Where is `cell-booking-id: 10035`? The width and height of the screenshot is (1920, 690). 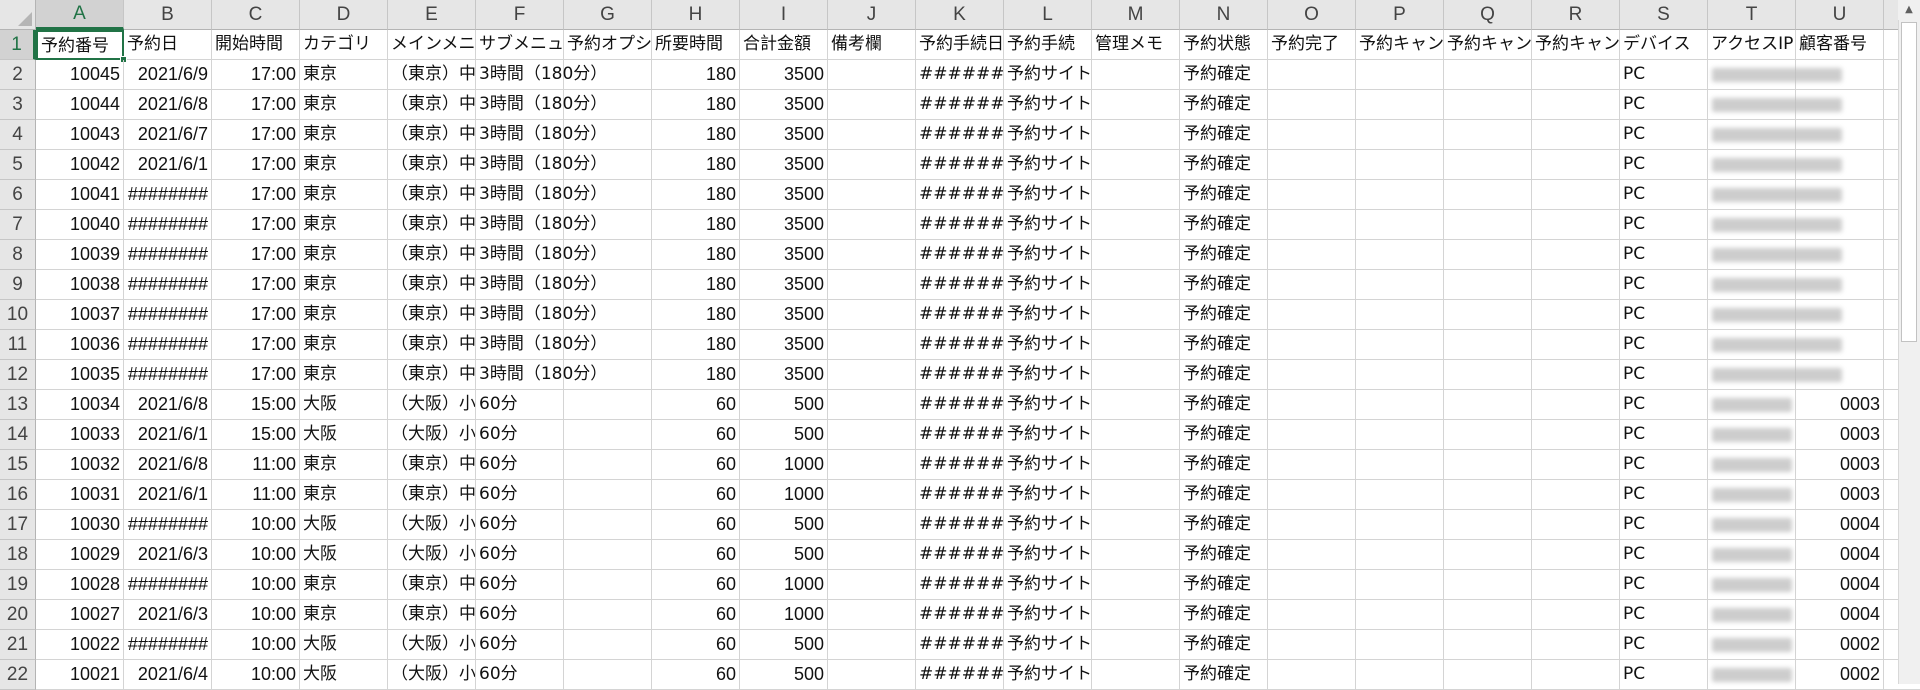
cell-booking-id: 10035 is located at coordinates (80, 375).